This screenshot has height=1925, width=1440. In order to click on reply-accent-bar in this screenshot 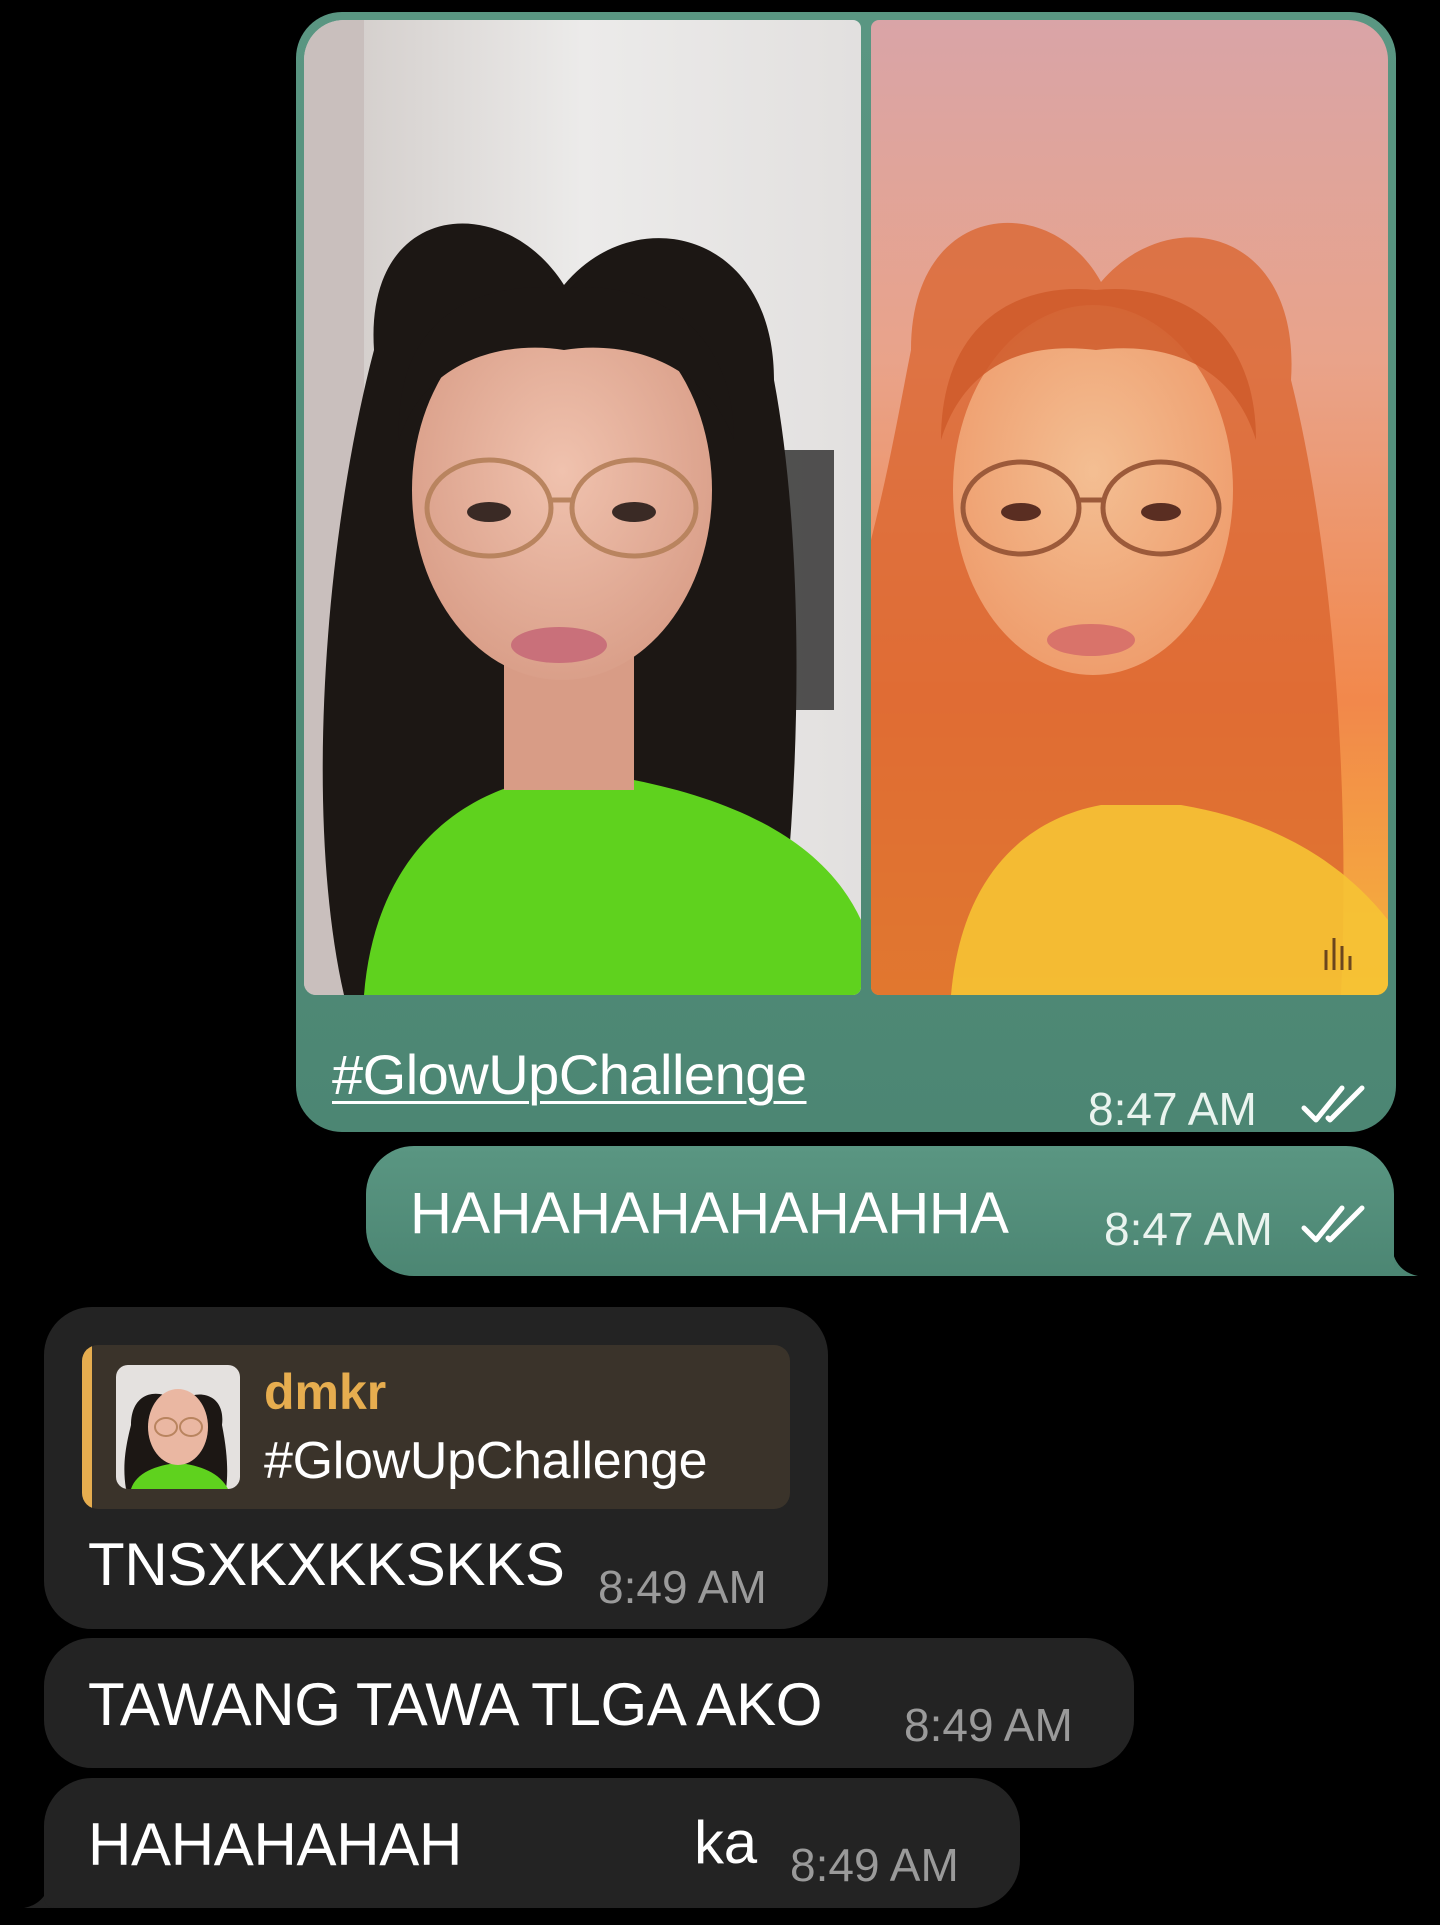, I will do `click(87, 1427)`.